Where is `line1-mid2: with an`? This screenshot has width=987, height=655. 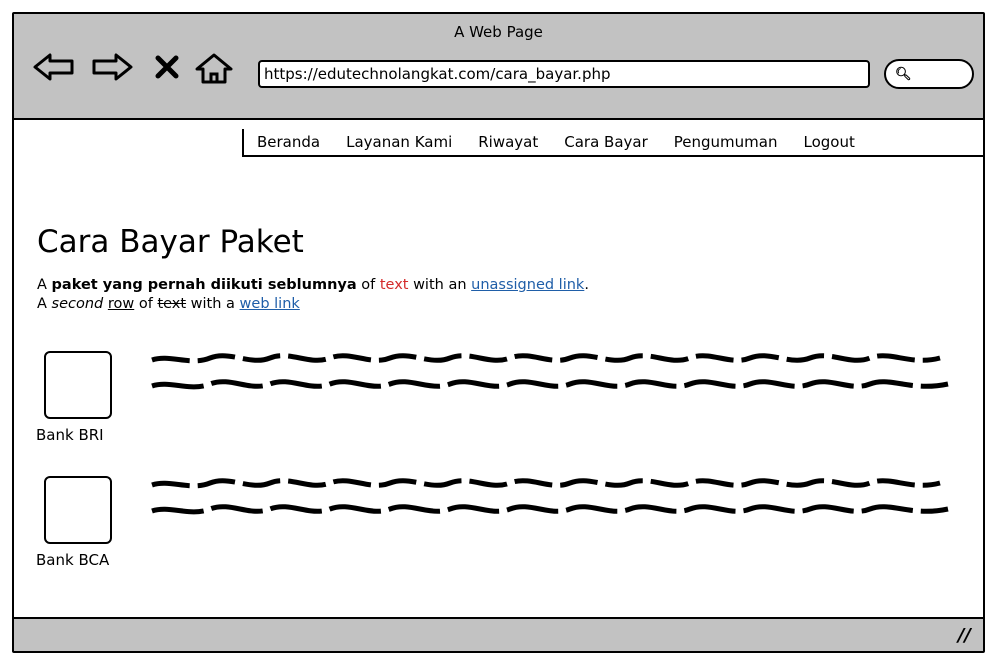
line1-mid2: with an is located at coordinates (440, 285).